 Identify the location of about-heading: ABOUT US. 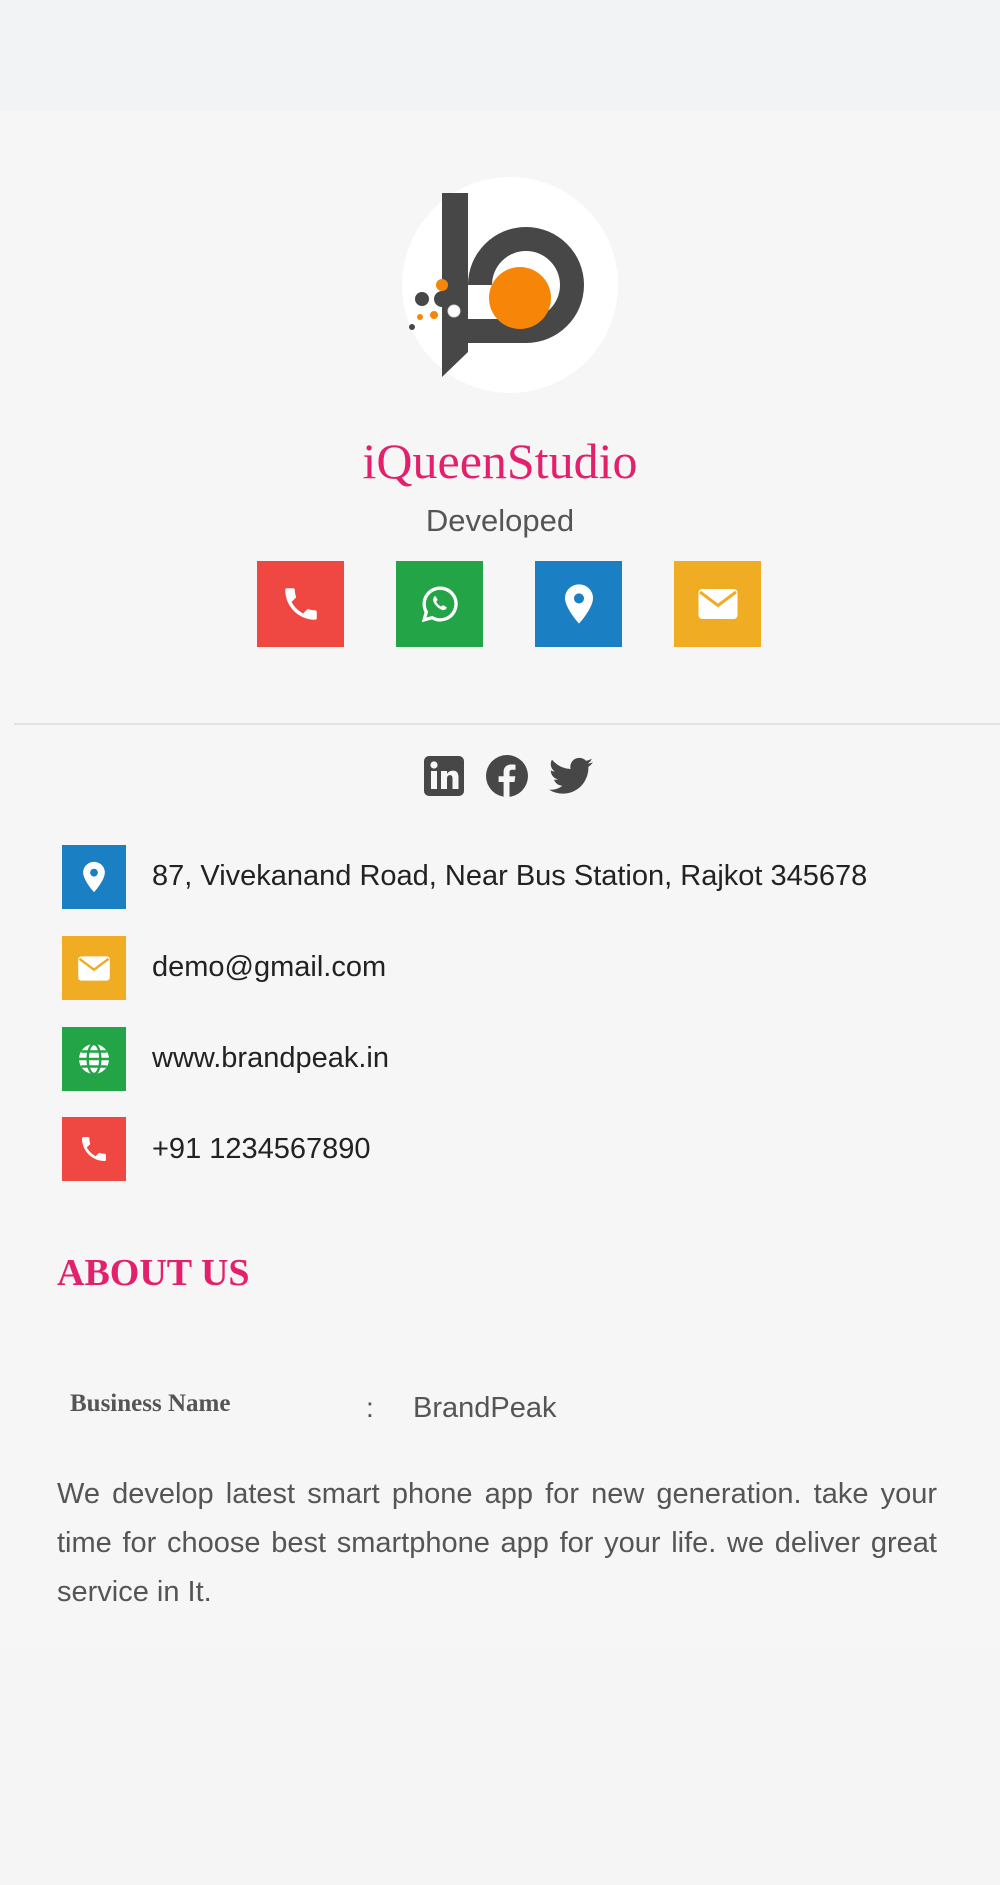
(153, 1273).